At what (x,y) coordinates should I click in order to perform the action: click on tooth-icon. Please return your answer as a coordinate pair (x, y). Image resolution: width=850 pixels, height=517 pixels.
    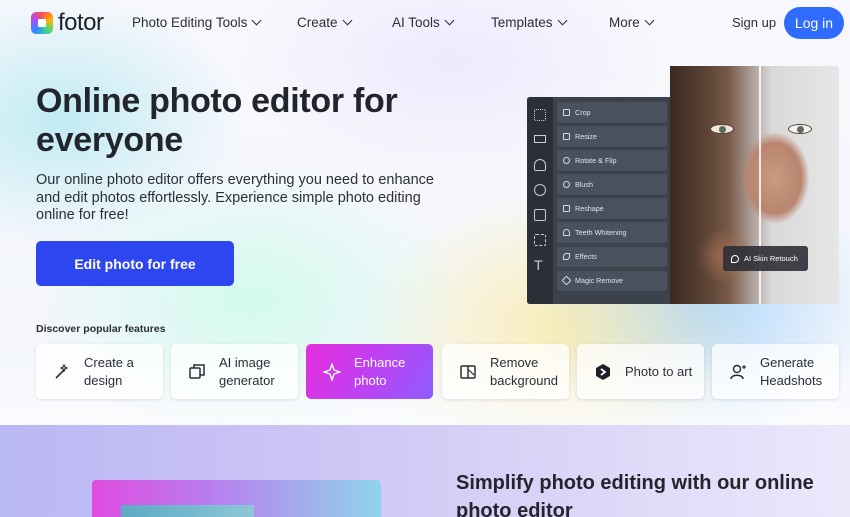
    Looking at the image, I should click on (566, 233).